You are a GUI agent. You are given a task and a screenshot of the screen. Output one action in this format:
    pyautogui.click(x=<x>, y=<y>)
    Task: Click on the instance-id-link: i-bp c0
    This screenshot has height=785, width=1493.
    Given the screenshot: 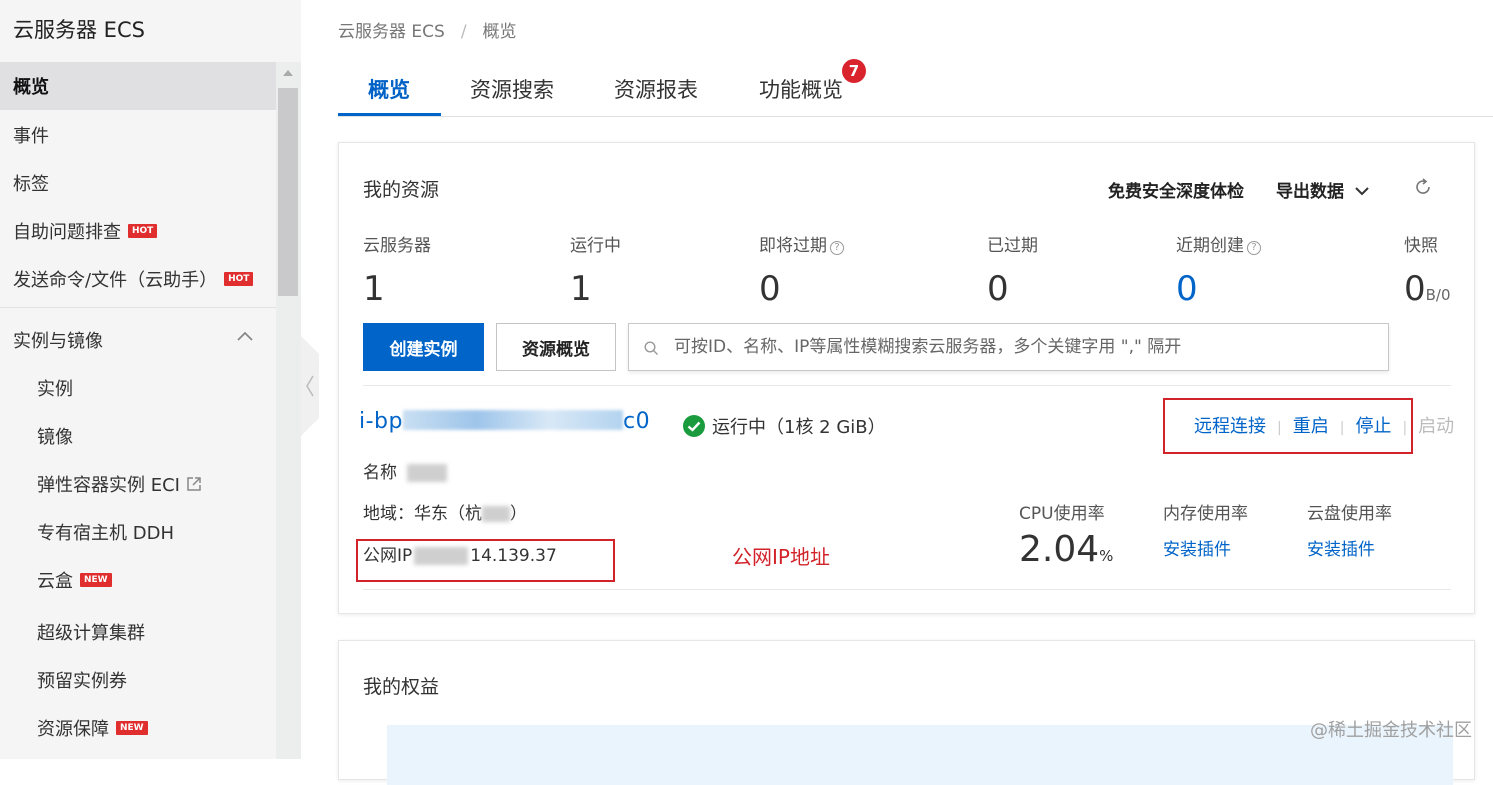 What is the action you would take?
    pyautogui.click(x=504, y=421)
    